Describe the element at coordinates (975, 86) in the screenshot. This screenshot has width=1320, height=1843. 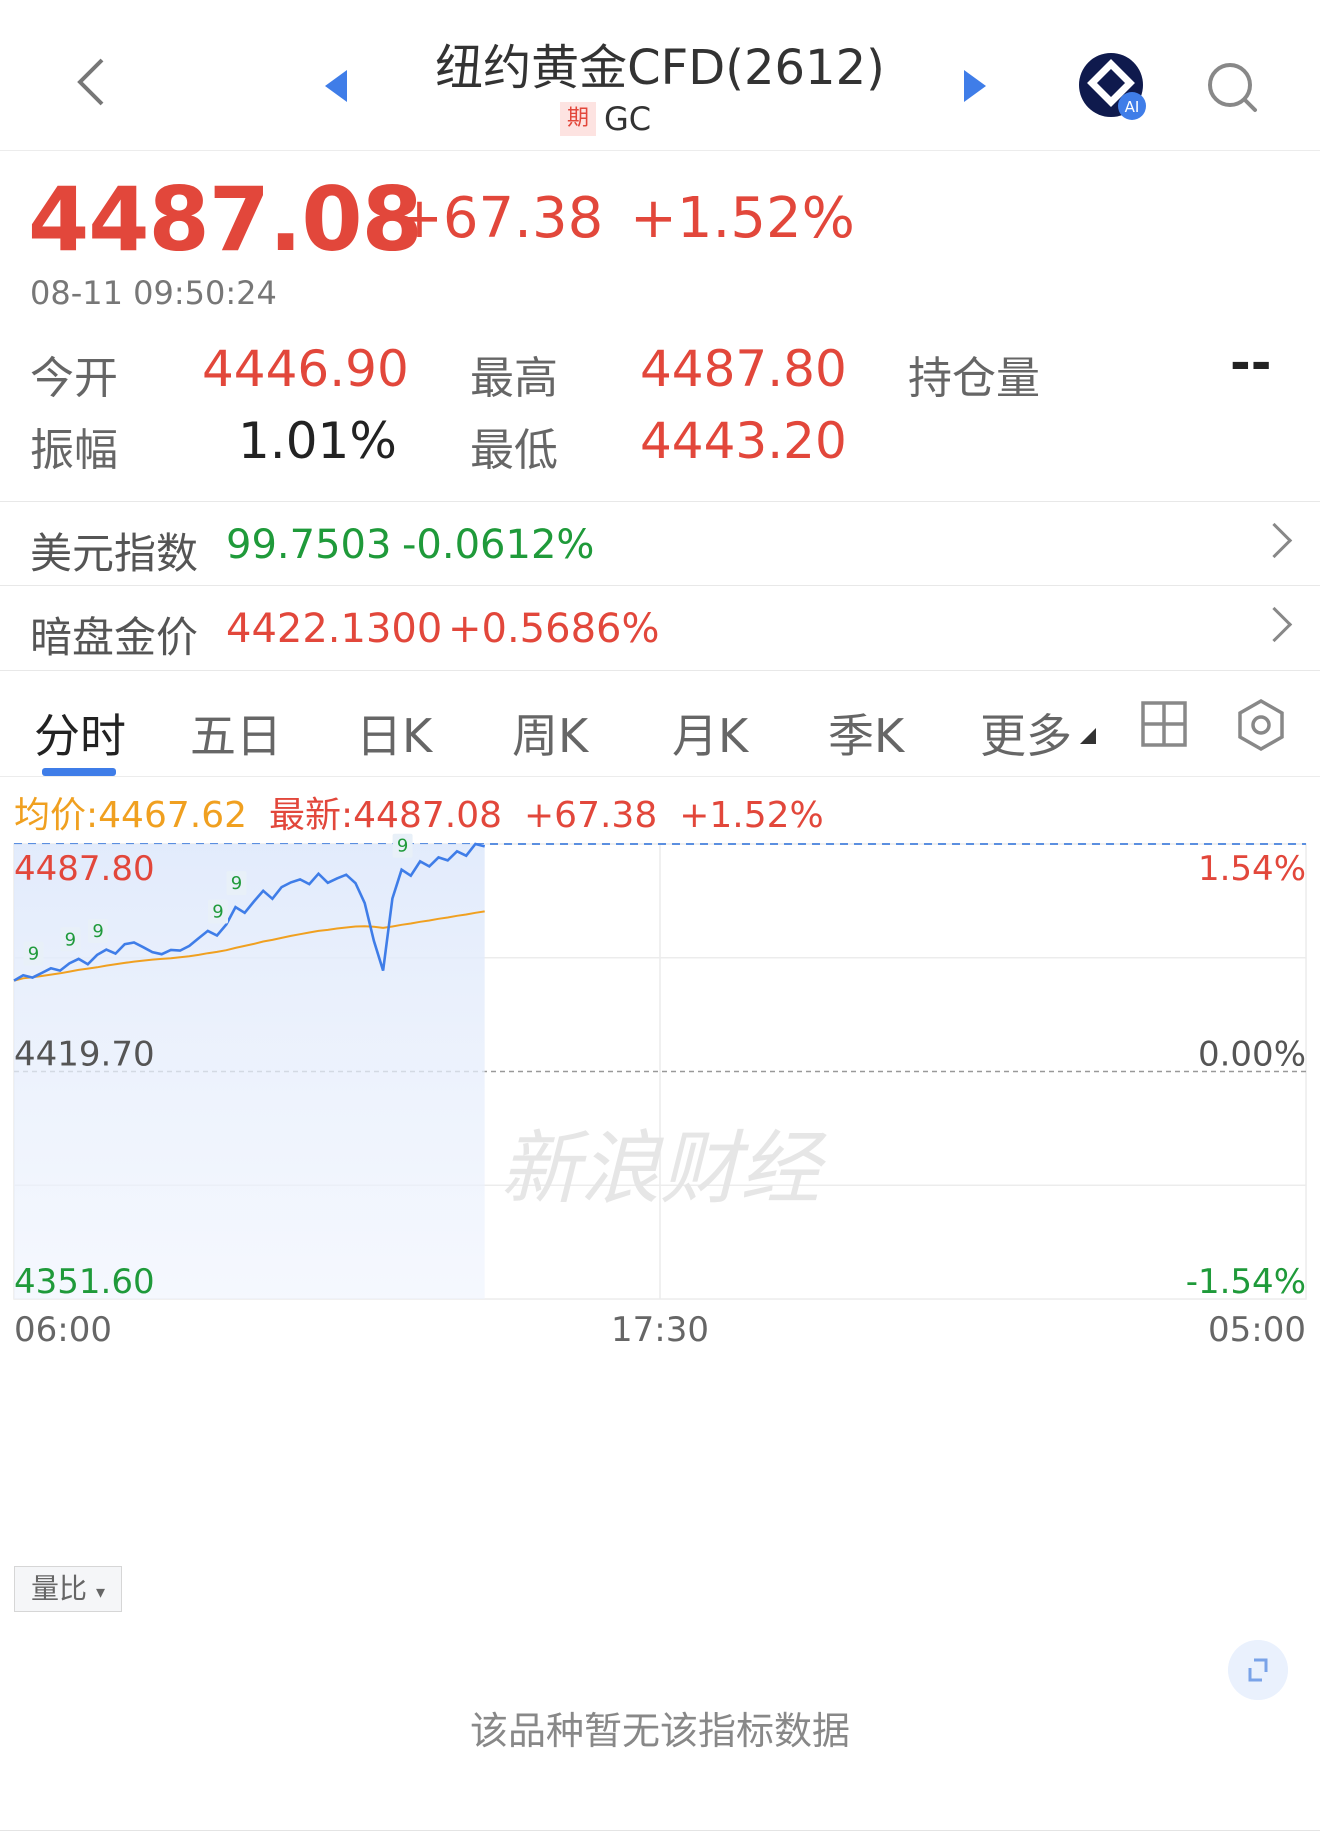
I see `next-symbol-arrow-icon` at that location.